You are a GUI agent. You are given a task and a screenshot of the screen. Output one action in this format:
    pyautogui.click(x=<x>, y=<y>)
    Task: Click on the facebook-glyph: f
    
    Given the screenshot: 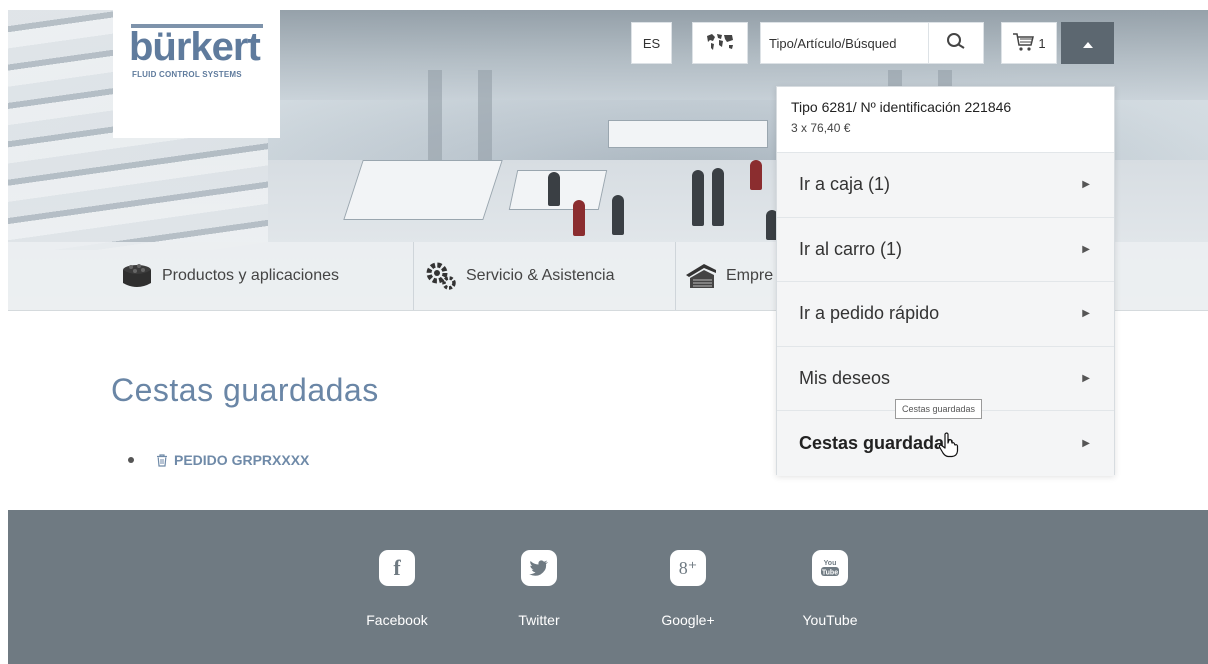 What is the action you would take?
    pyautogui.click(x=397, y=567)
    